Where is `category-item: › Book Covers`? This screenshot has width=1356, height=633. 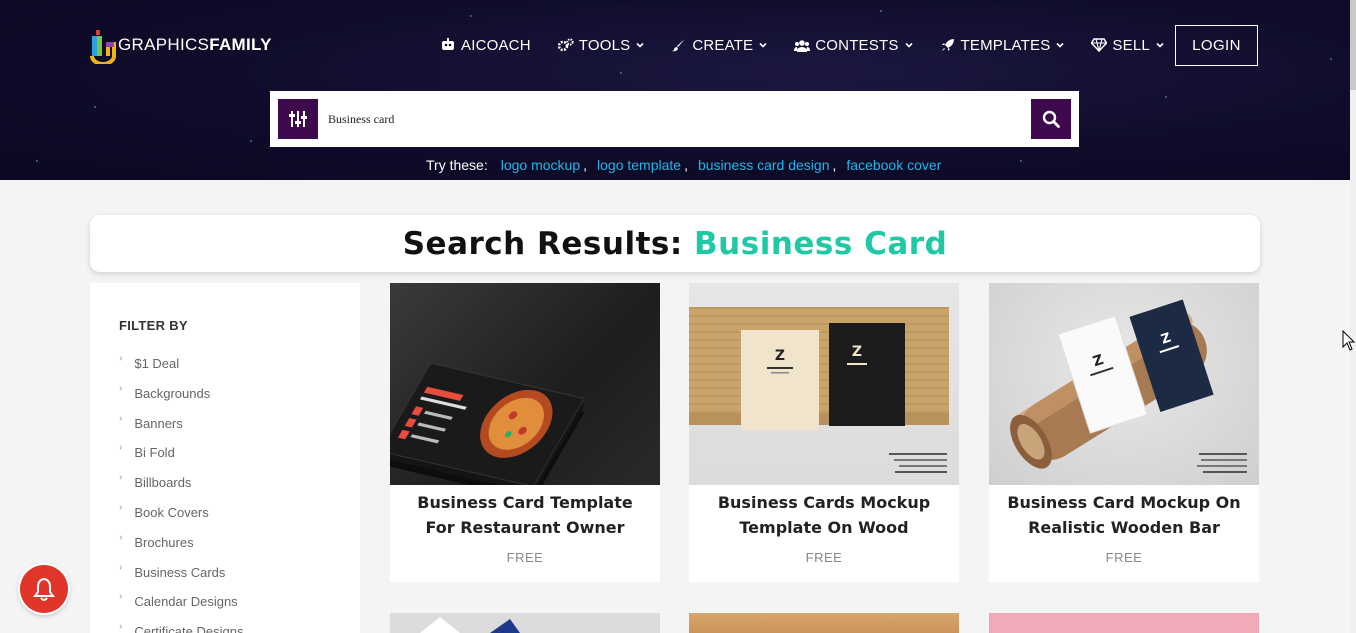 category-item: › Book Covers is located at coordinates (181, 518).